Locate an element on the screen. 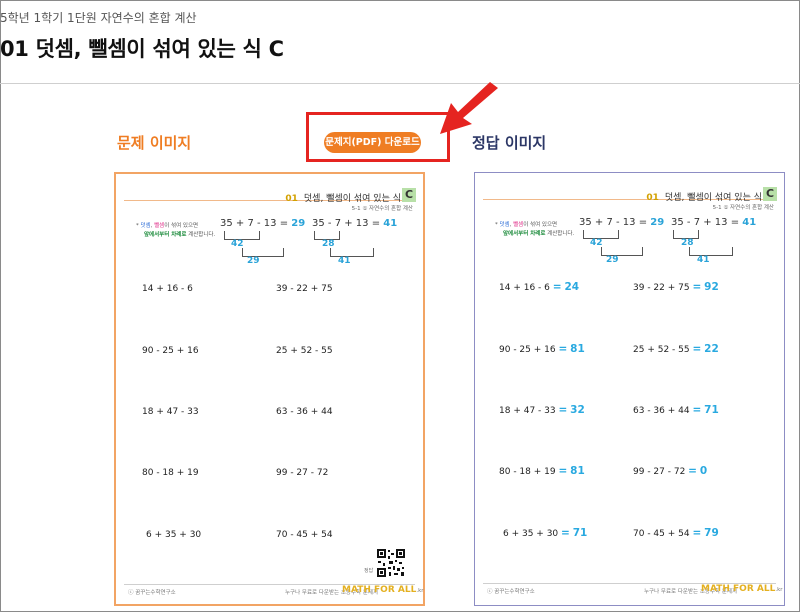 Image resolution: width=800 pixels, height=612 pixels. red-arrow-icon is located at coordinates (469, 108).